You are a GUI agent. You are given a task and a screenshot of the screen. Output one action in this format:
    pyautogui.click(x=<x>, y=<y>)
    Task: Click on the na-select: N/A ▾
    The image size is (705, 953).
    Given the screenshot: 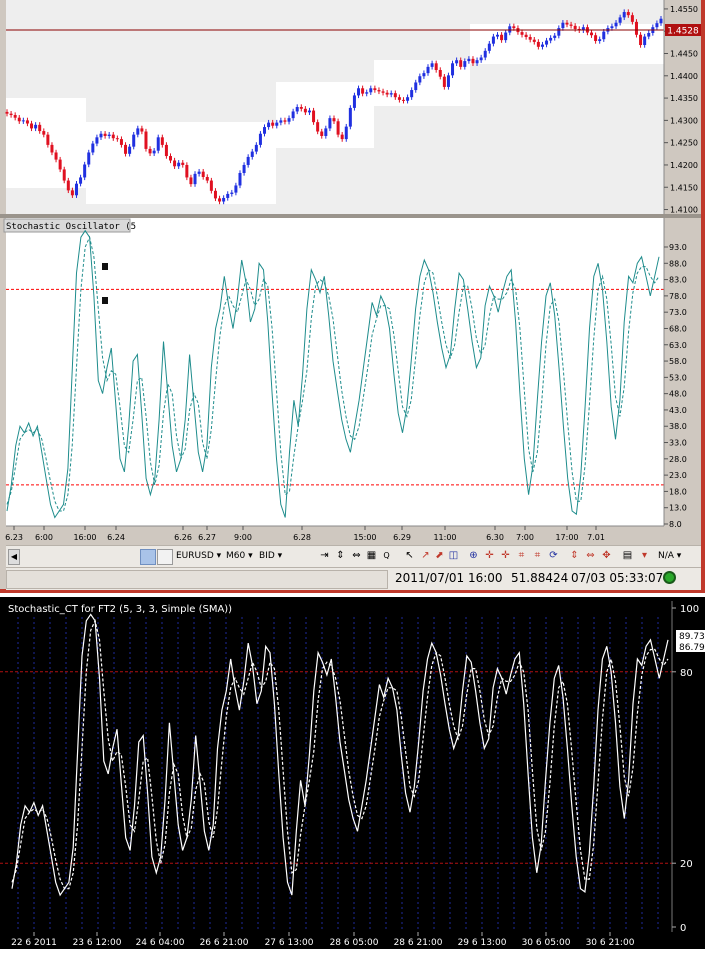 What is the action you would take?
    pyautogui.click(x=669, y=556)
    